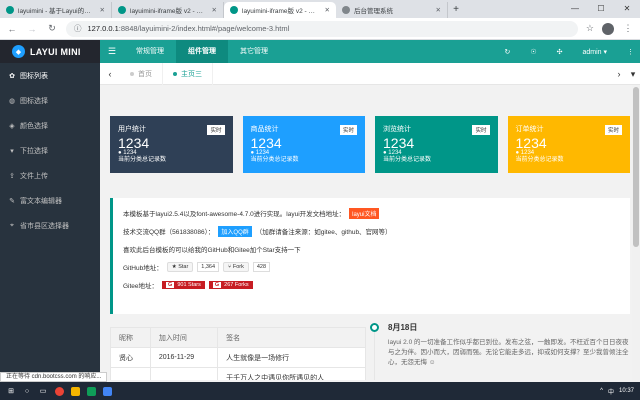 The image size is (640, 400). I want to click on clear-cache-icon: ☉, so click(533, 52).